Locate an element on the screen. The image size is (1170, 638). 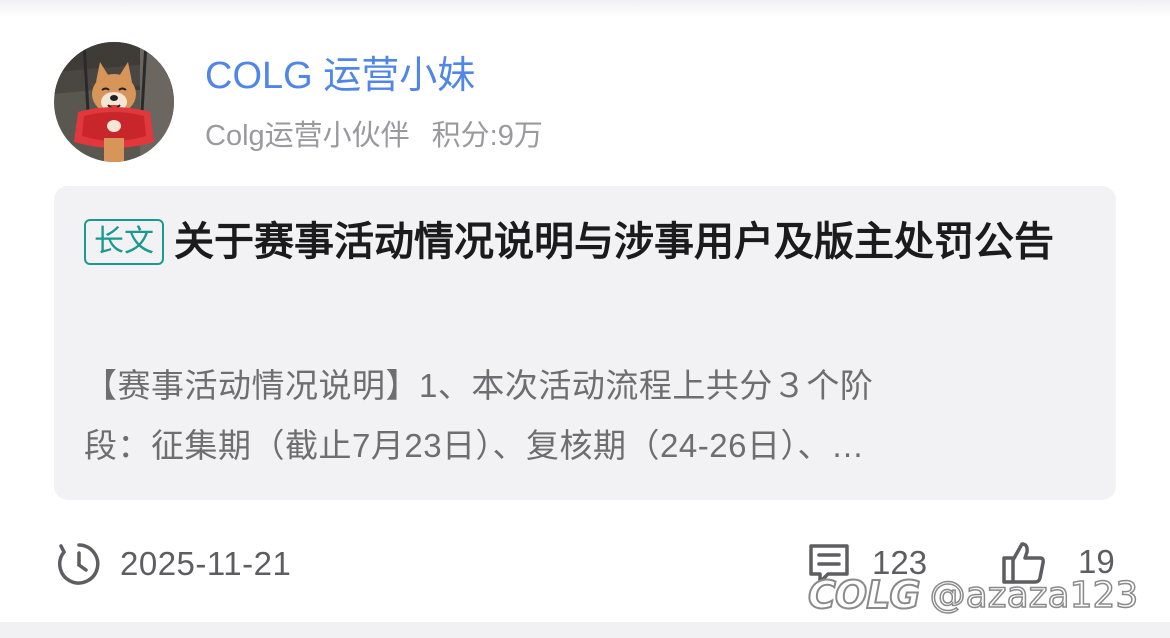
bottom-divider is located at coordinates (585, 630).